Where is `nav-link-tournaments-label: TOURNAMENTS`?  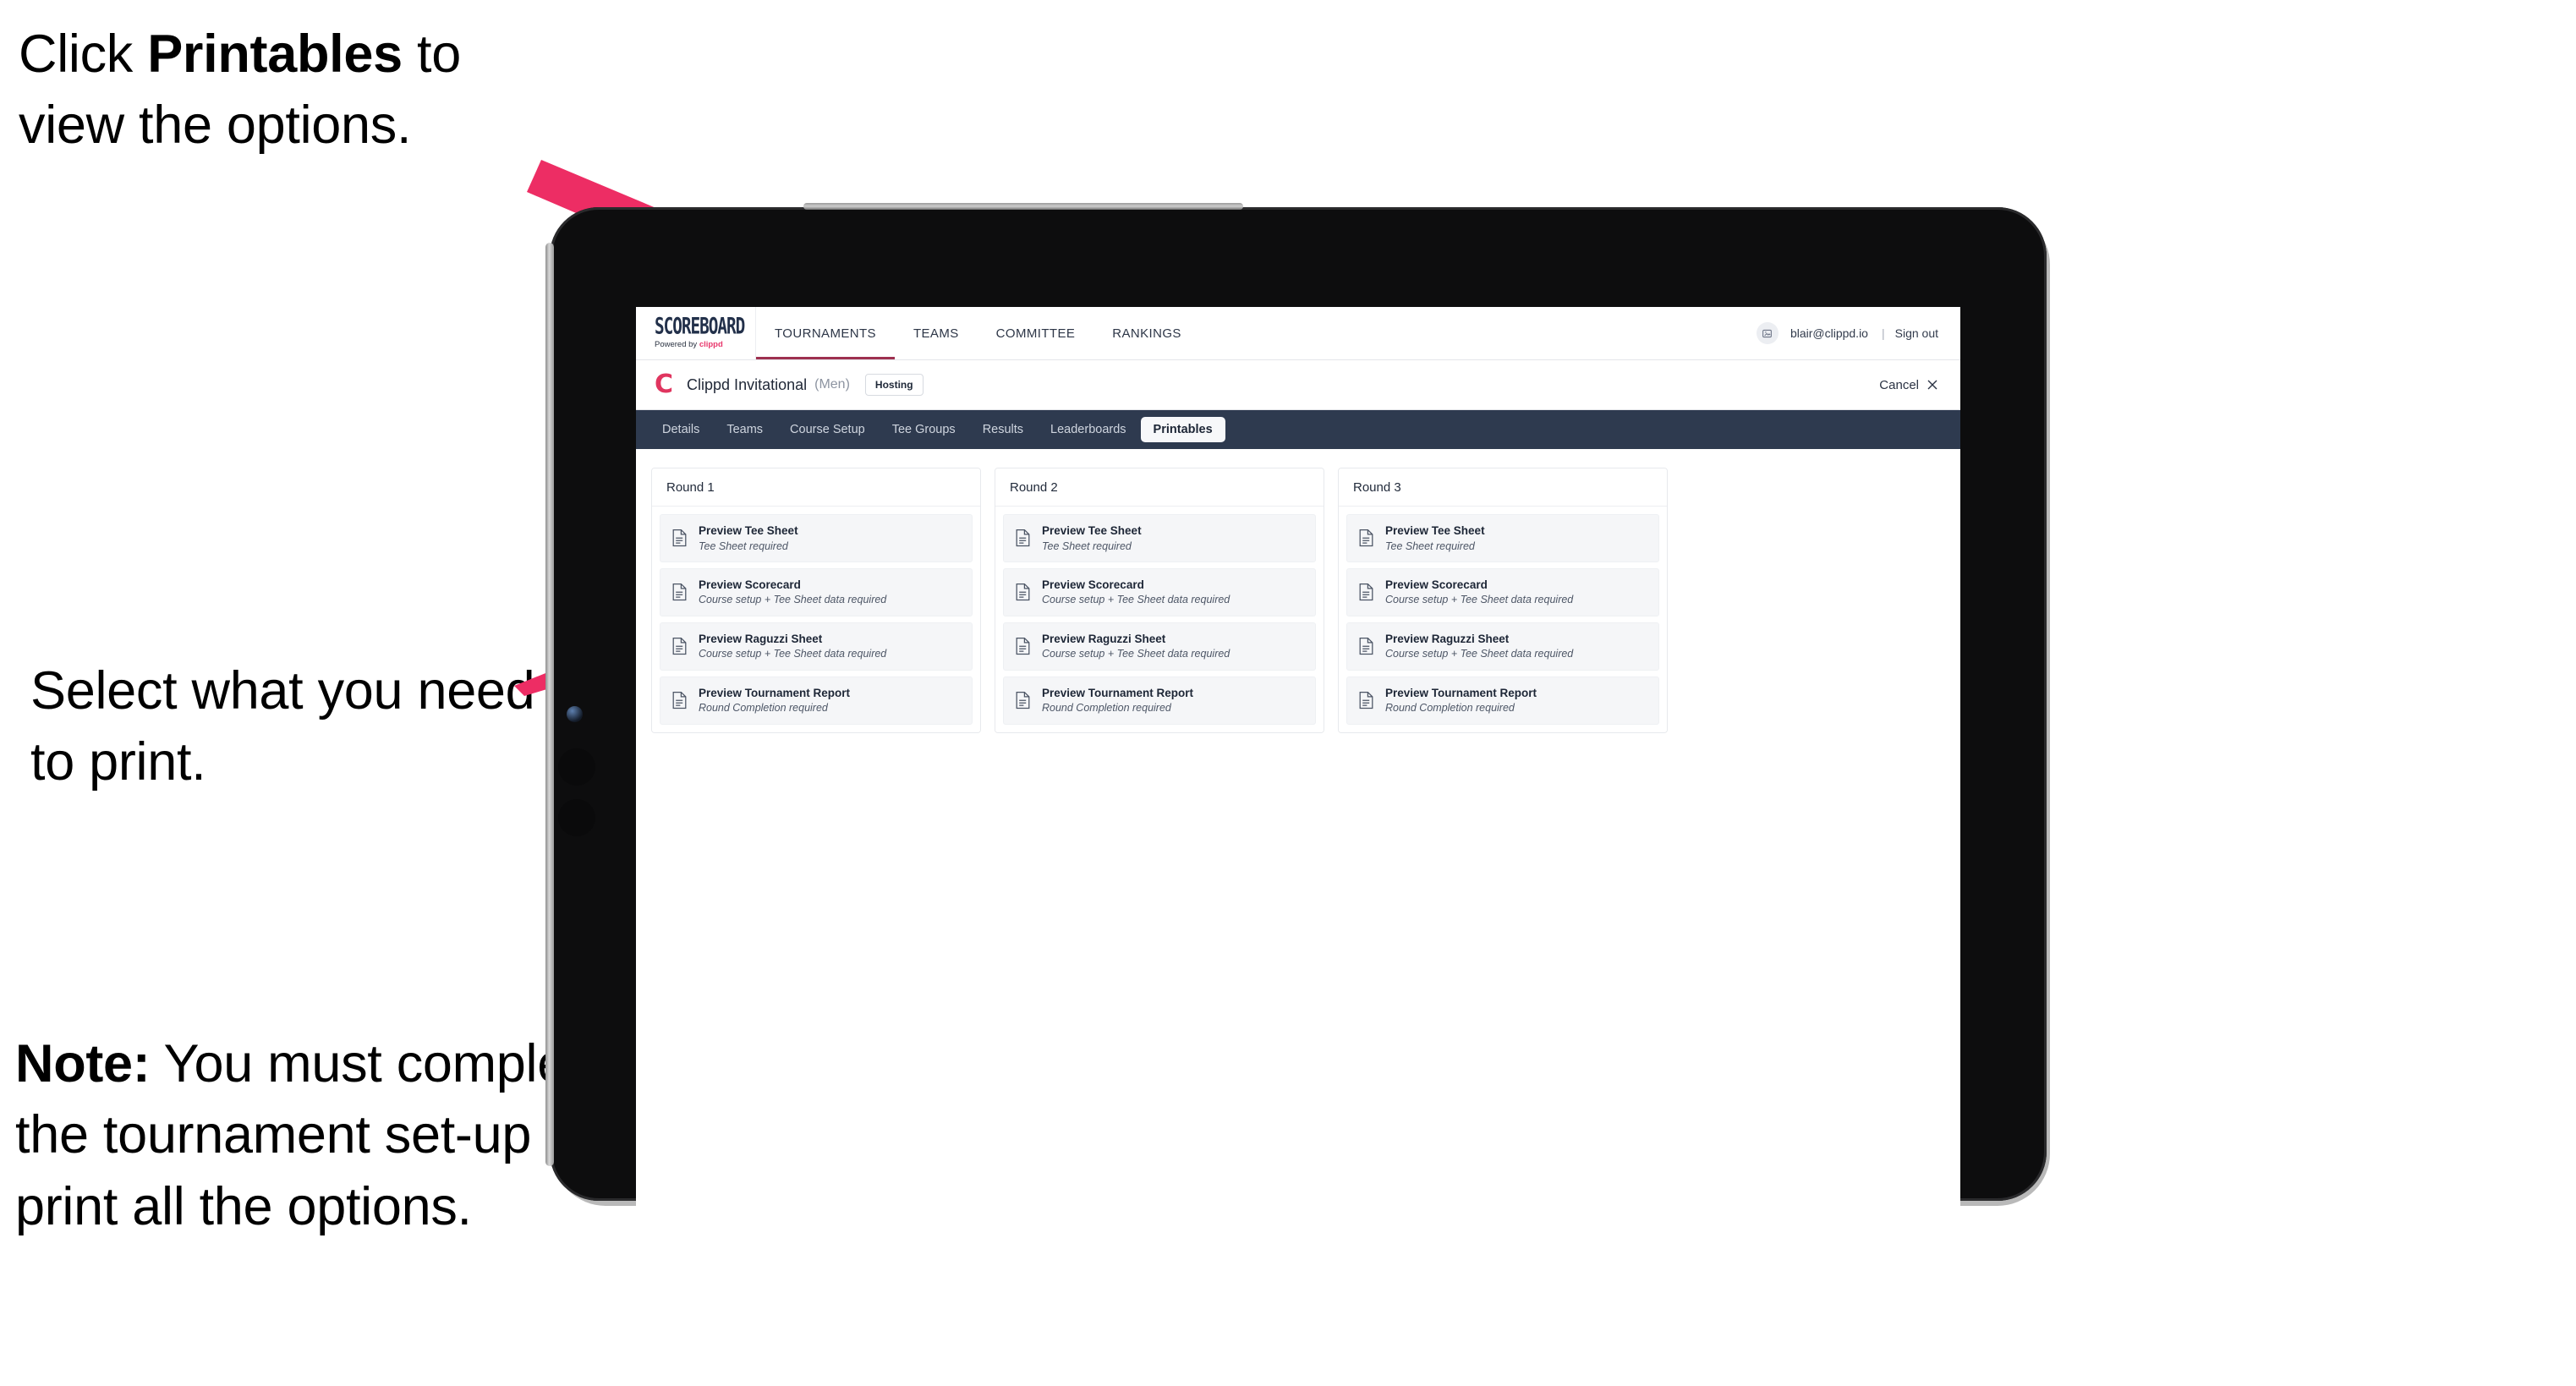 nav-link-tournaments-label: TOURNAMENTS is located at coordinates (825, 333).